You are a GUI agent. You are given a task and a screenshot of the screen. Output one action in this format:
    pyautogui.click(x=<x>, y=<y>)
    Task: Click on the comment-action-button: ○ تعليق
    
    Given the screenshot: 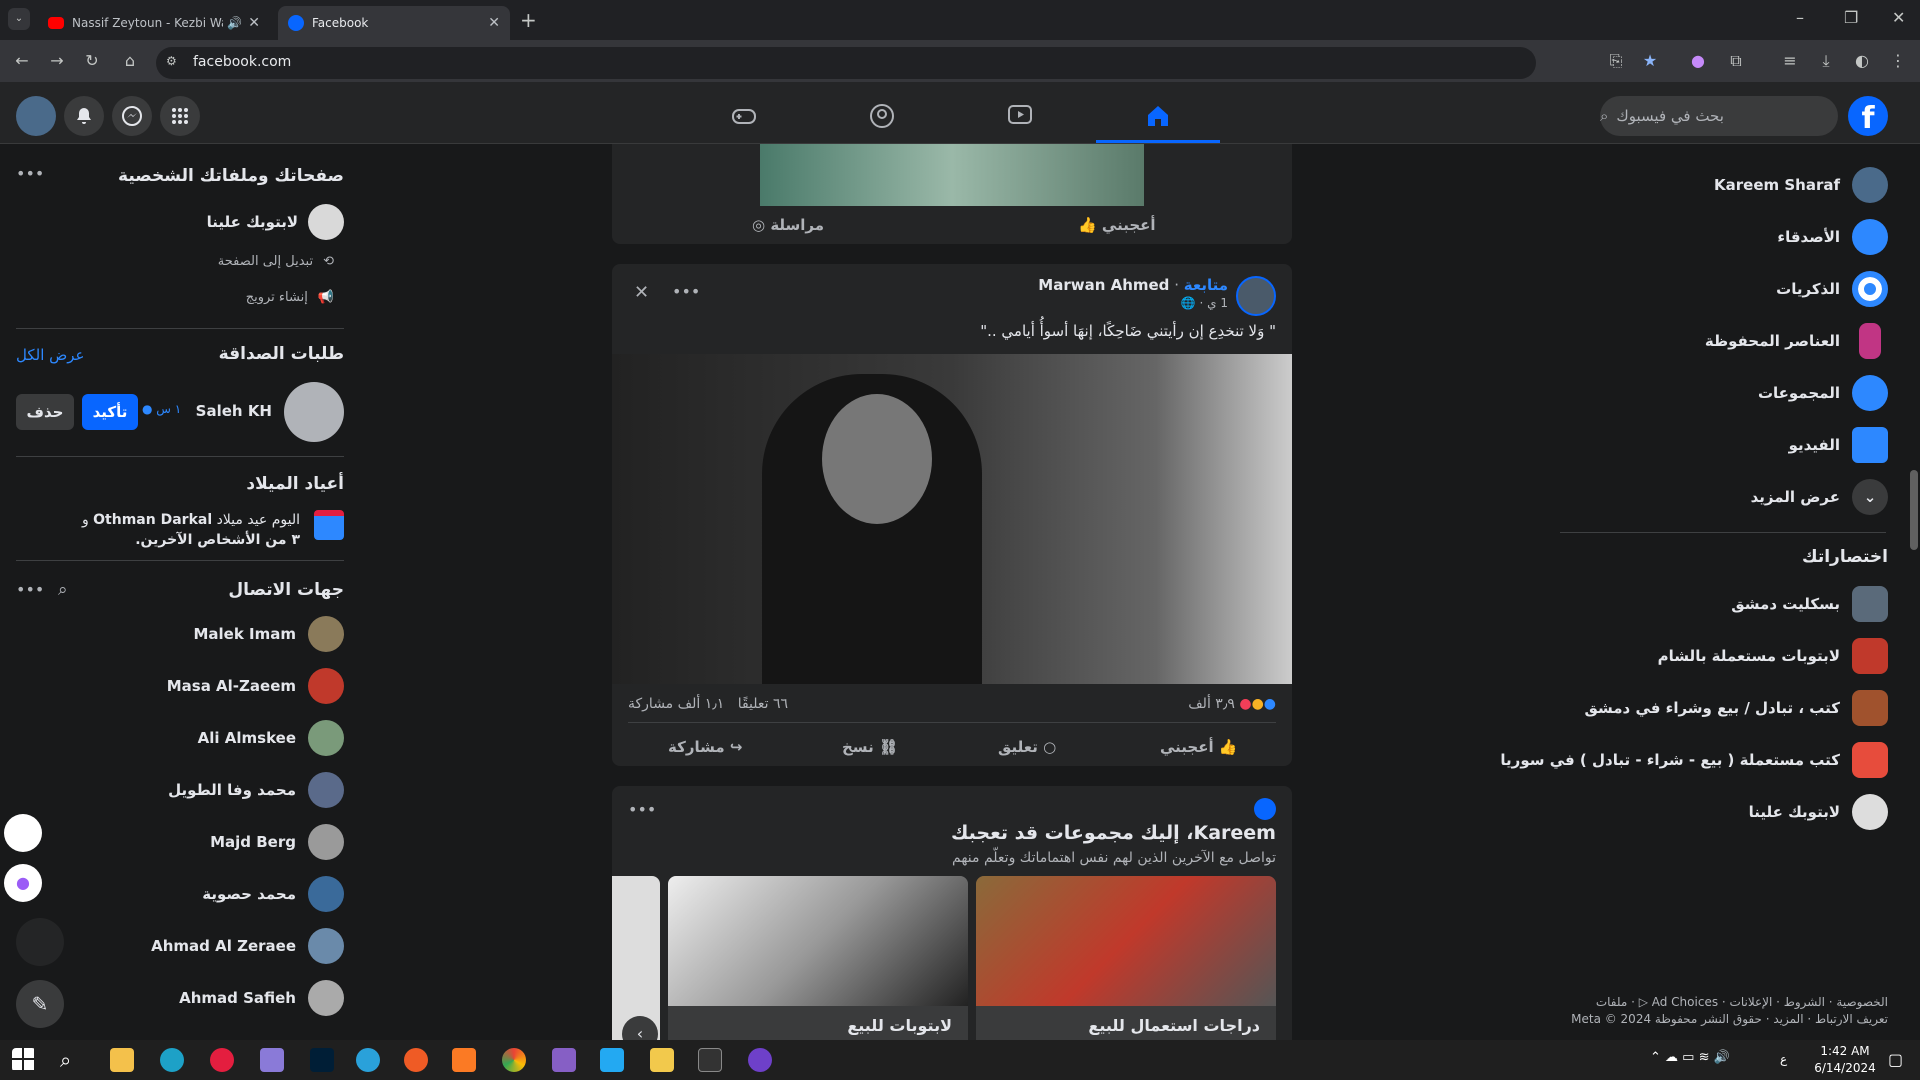 What is the action you would take?
    pyautogui.click(x=1027, y=747)
    